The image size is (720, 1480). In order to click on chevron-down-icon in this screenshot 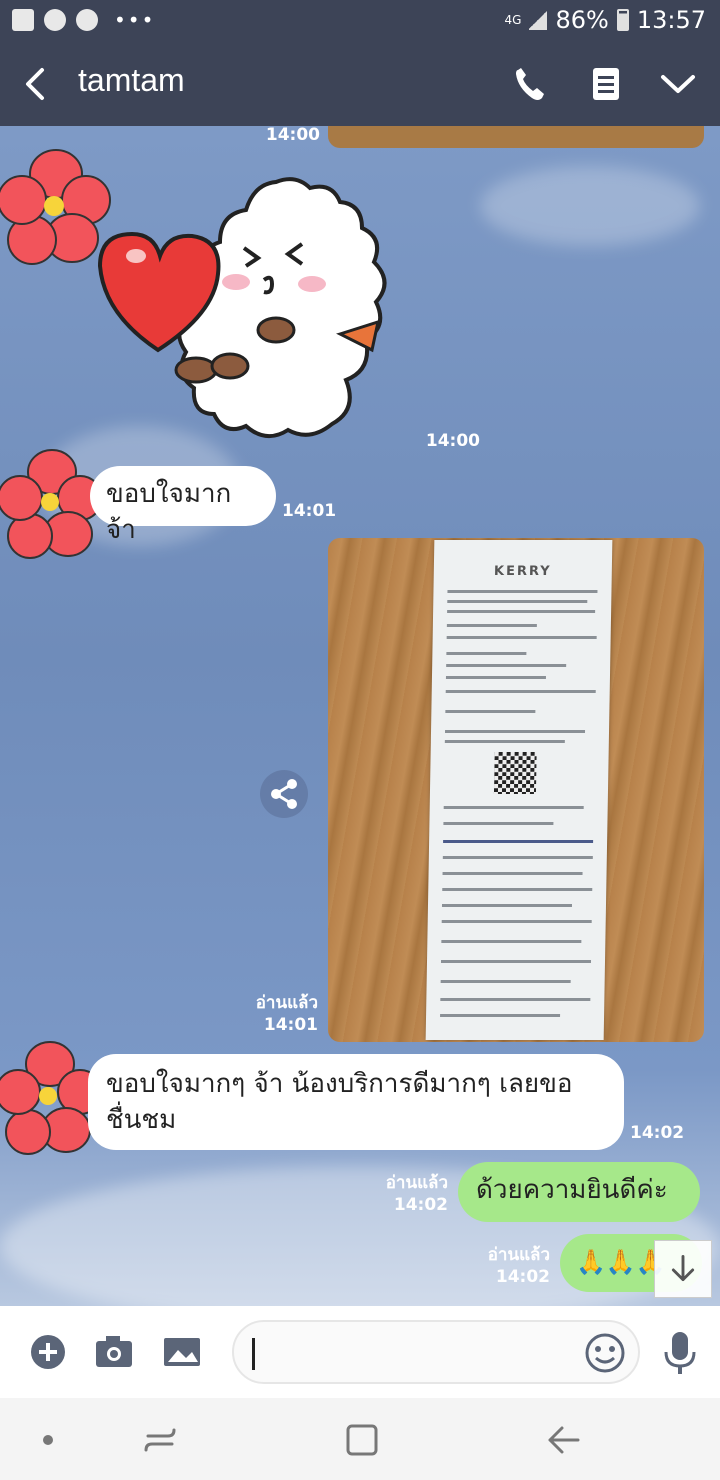, I will do `click(678, 84)`.